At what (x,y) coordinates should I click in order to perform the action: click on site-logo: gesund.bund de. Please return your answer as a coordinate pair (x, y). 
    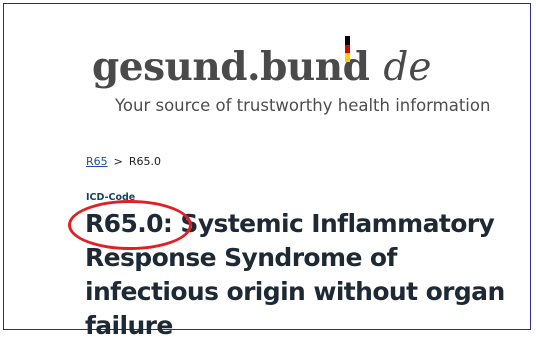
    Looking at the image, I should click on (261, 67).